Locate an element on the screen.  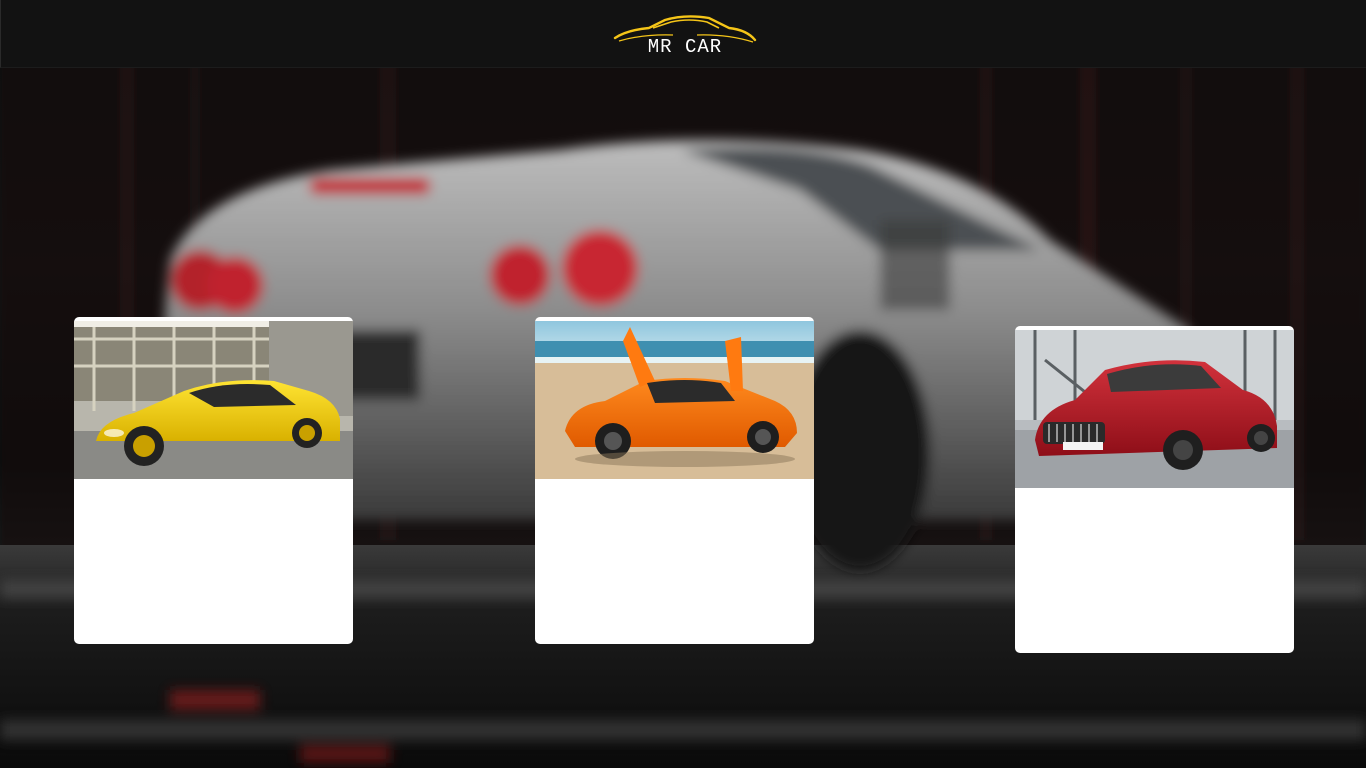
site-header: MR CAR is located at coordinates (683, 34).